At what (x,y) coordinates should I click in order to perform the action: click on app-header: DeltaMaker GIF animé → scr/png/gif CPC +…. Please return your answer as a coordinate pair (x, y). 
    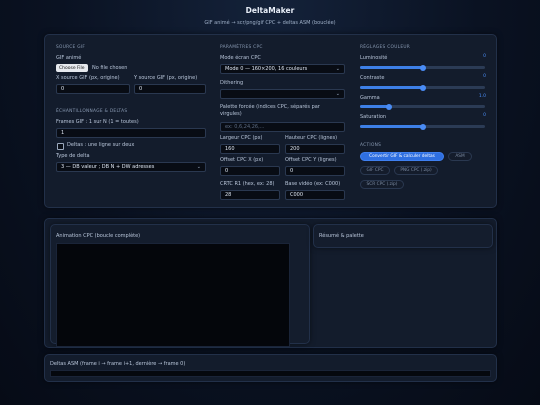
    Looking at the image, I should click on (270, 13).